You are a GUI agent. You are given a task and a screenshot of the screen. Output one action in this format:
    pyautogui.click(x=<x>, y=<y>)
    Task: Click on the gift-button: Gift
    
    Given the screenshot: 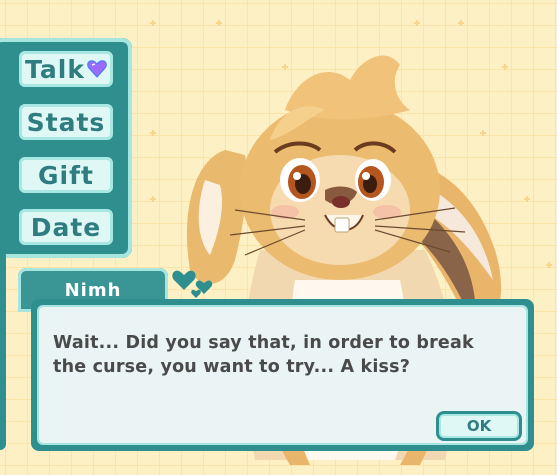 What is the action you would take?
    pyautogui.click(x=66, y=175)
    